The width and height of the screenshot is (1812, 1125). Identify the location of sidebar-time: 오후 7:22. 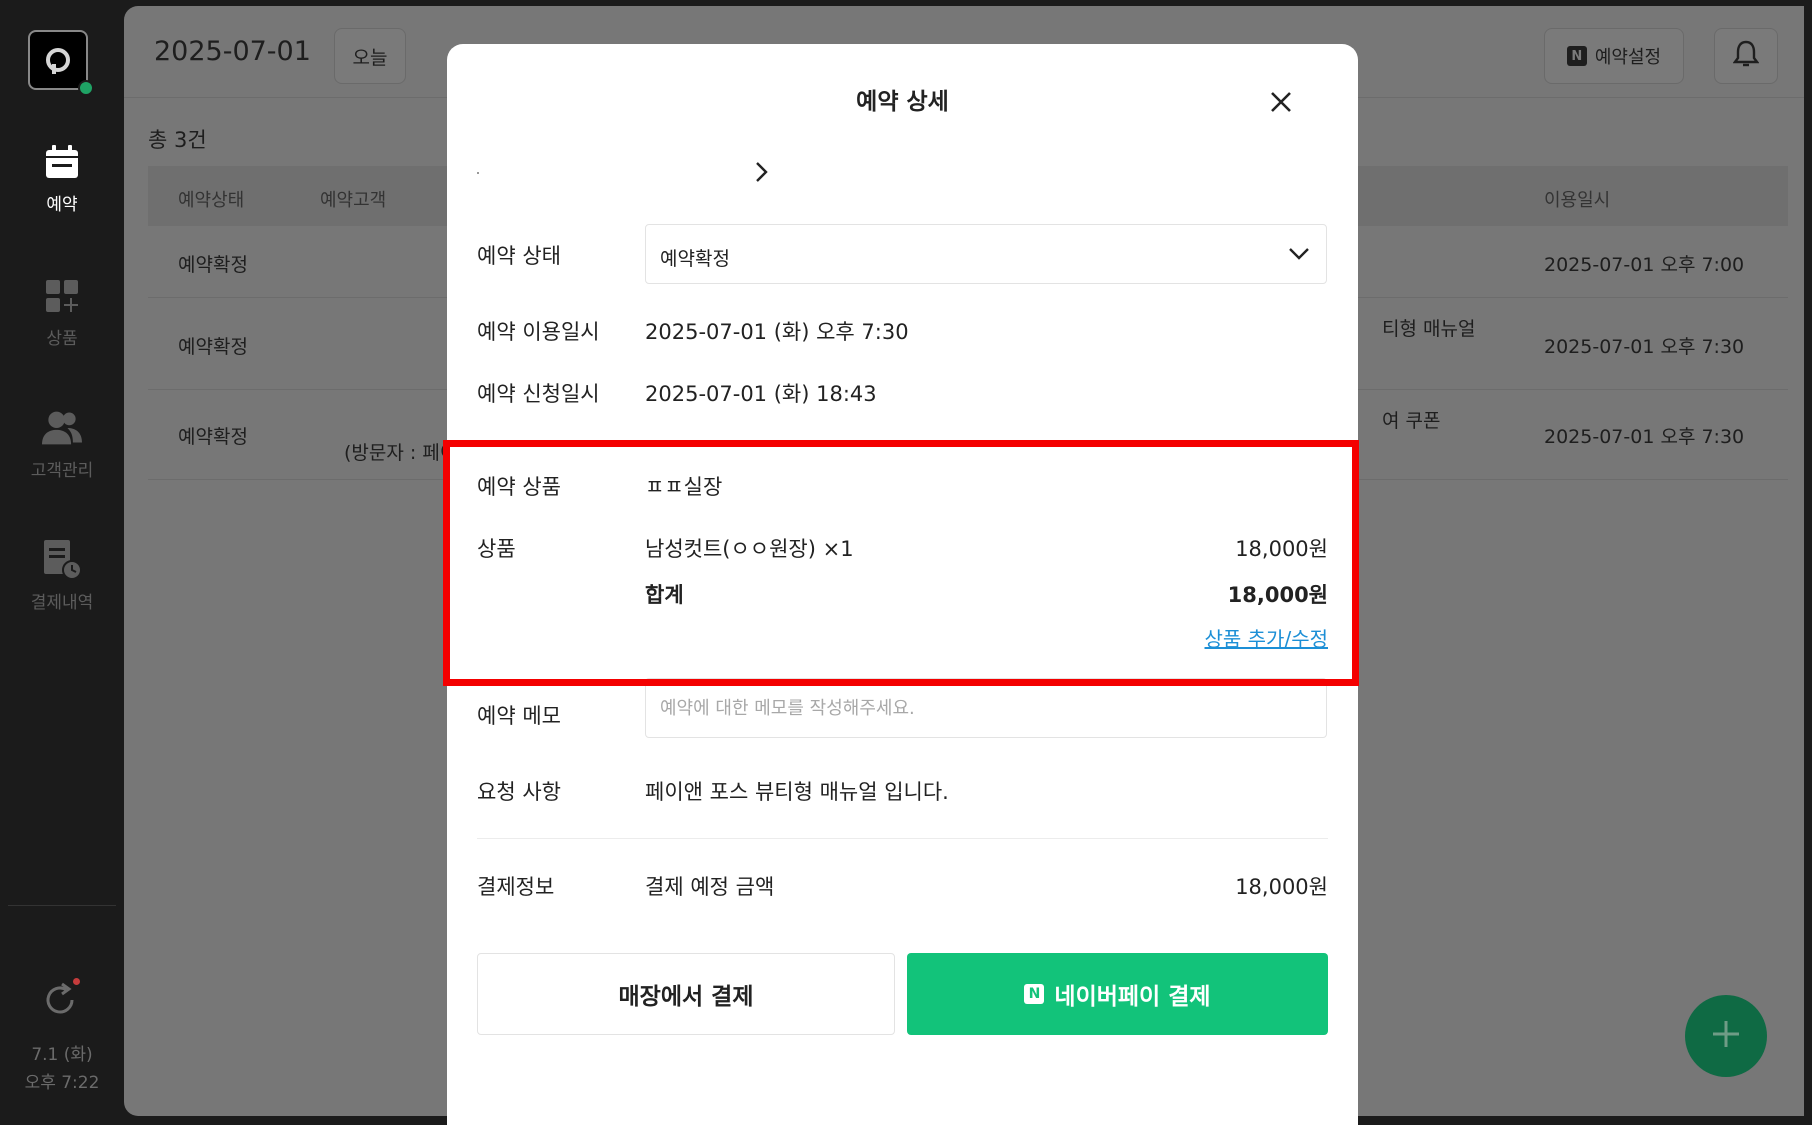
(62, 1083).